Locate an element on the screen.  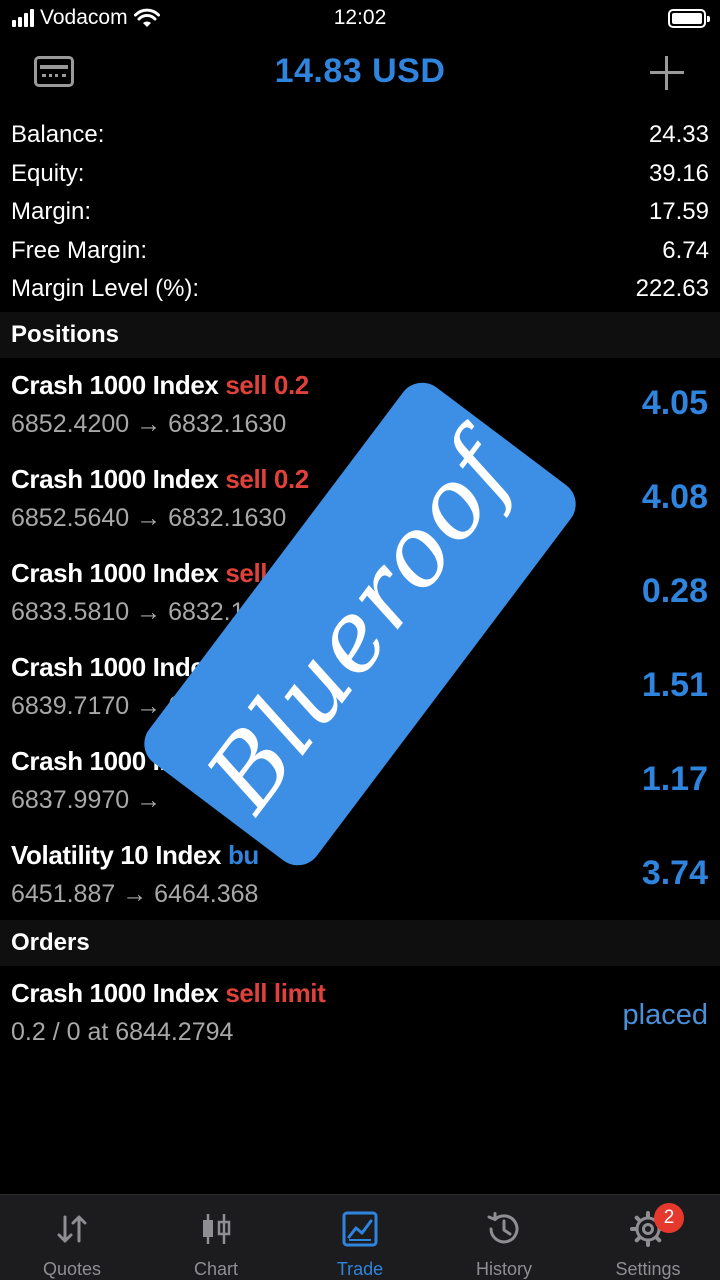
summary-label: Free Margin: is located at coordinates (79, 250).